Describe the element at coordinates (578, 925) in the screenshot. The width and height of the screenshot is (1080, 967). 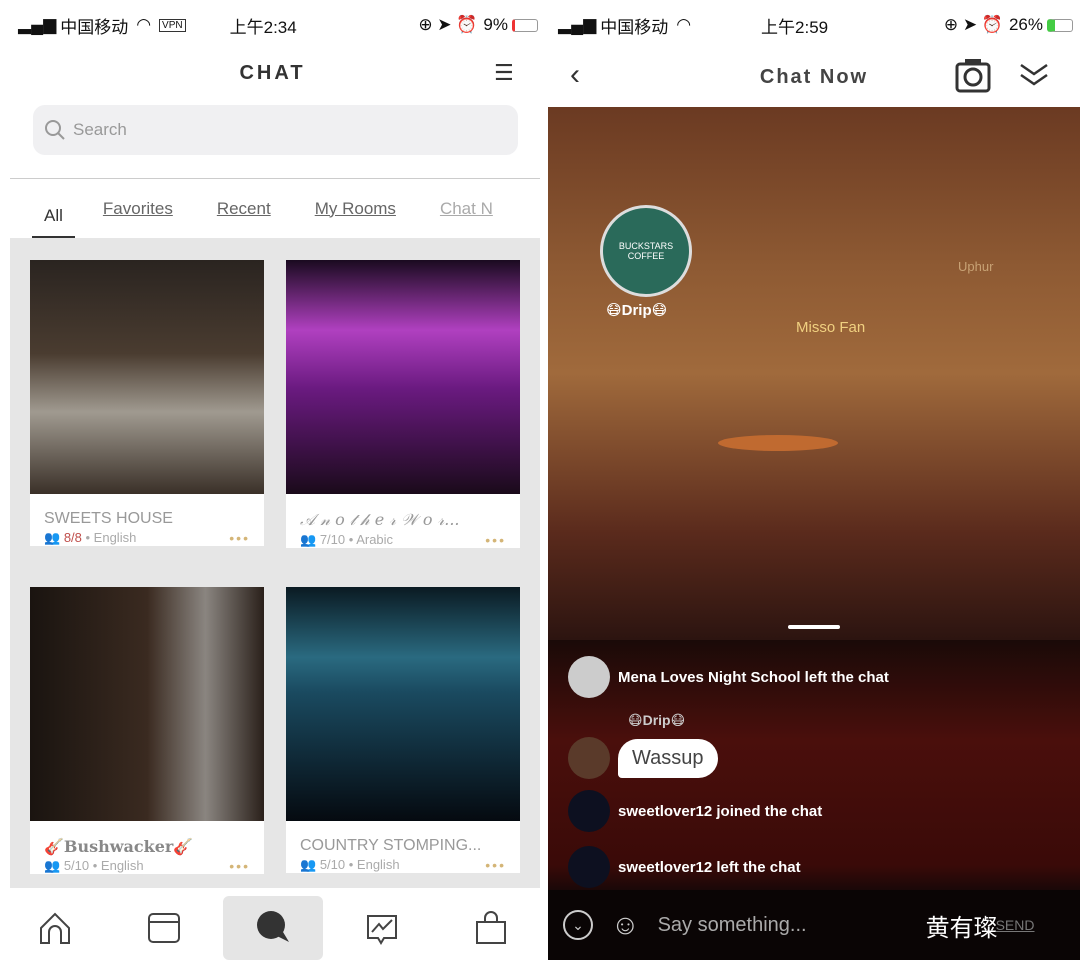
I see `expand-icon: ⌄` at that location.